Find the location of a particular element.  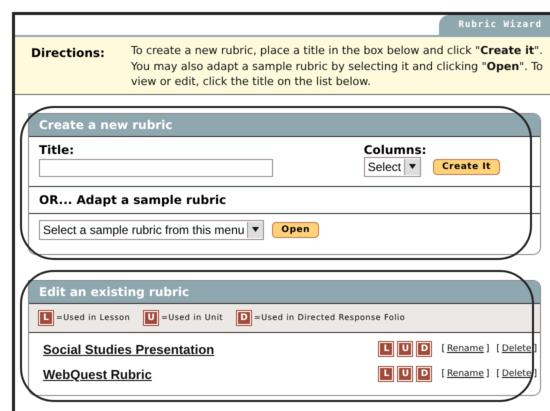

create-button: Create It is located at coordinates (466, 166).